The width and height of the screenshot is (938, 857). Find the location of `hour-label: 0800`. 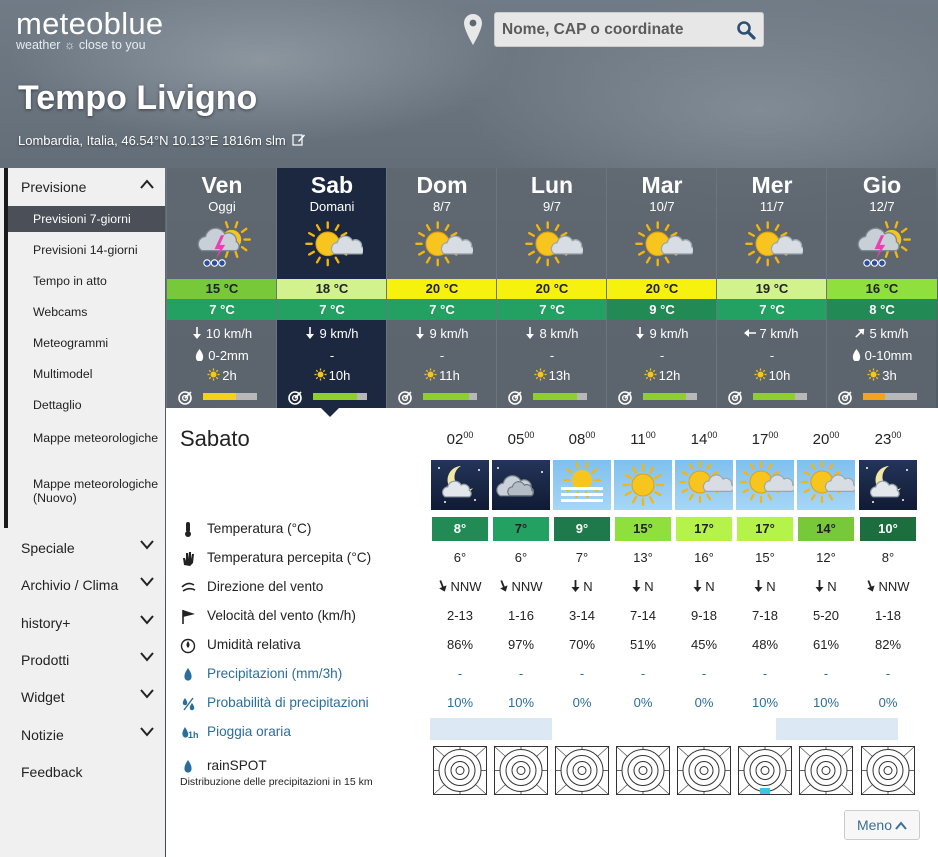

hour-label: 0800 is located at coordinates (582, 439).